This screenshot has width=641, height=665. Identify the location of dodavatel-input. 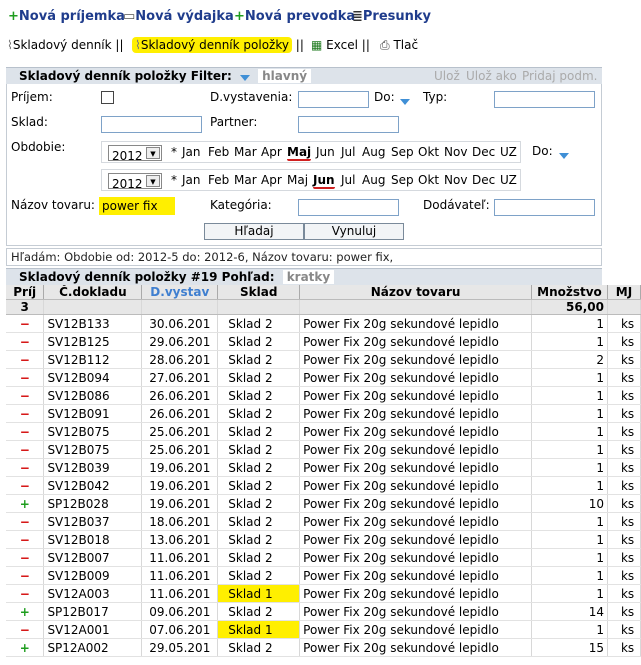
(544, 207).